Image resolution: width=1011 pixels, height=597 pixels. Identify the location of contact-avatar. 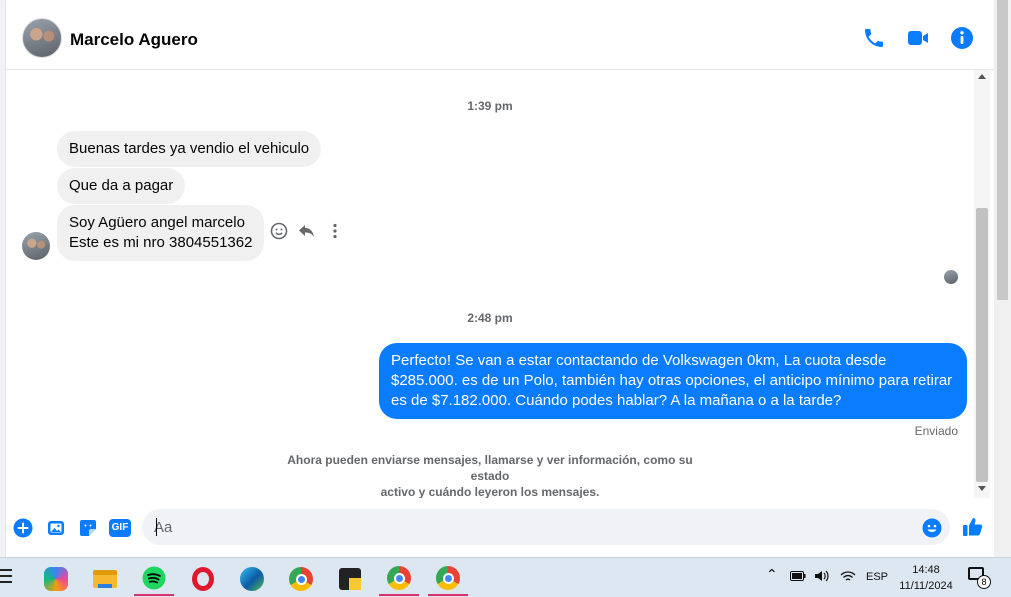
(42, 38).